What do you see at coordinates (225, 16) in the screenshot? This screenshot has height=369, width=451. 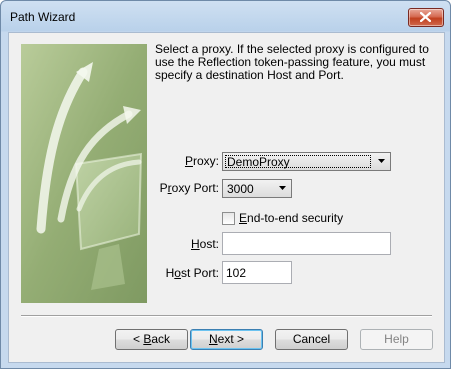 I see `title-bar: Path Wizard` at bounding box center [225, 16].